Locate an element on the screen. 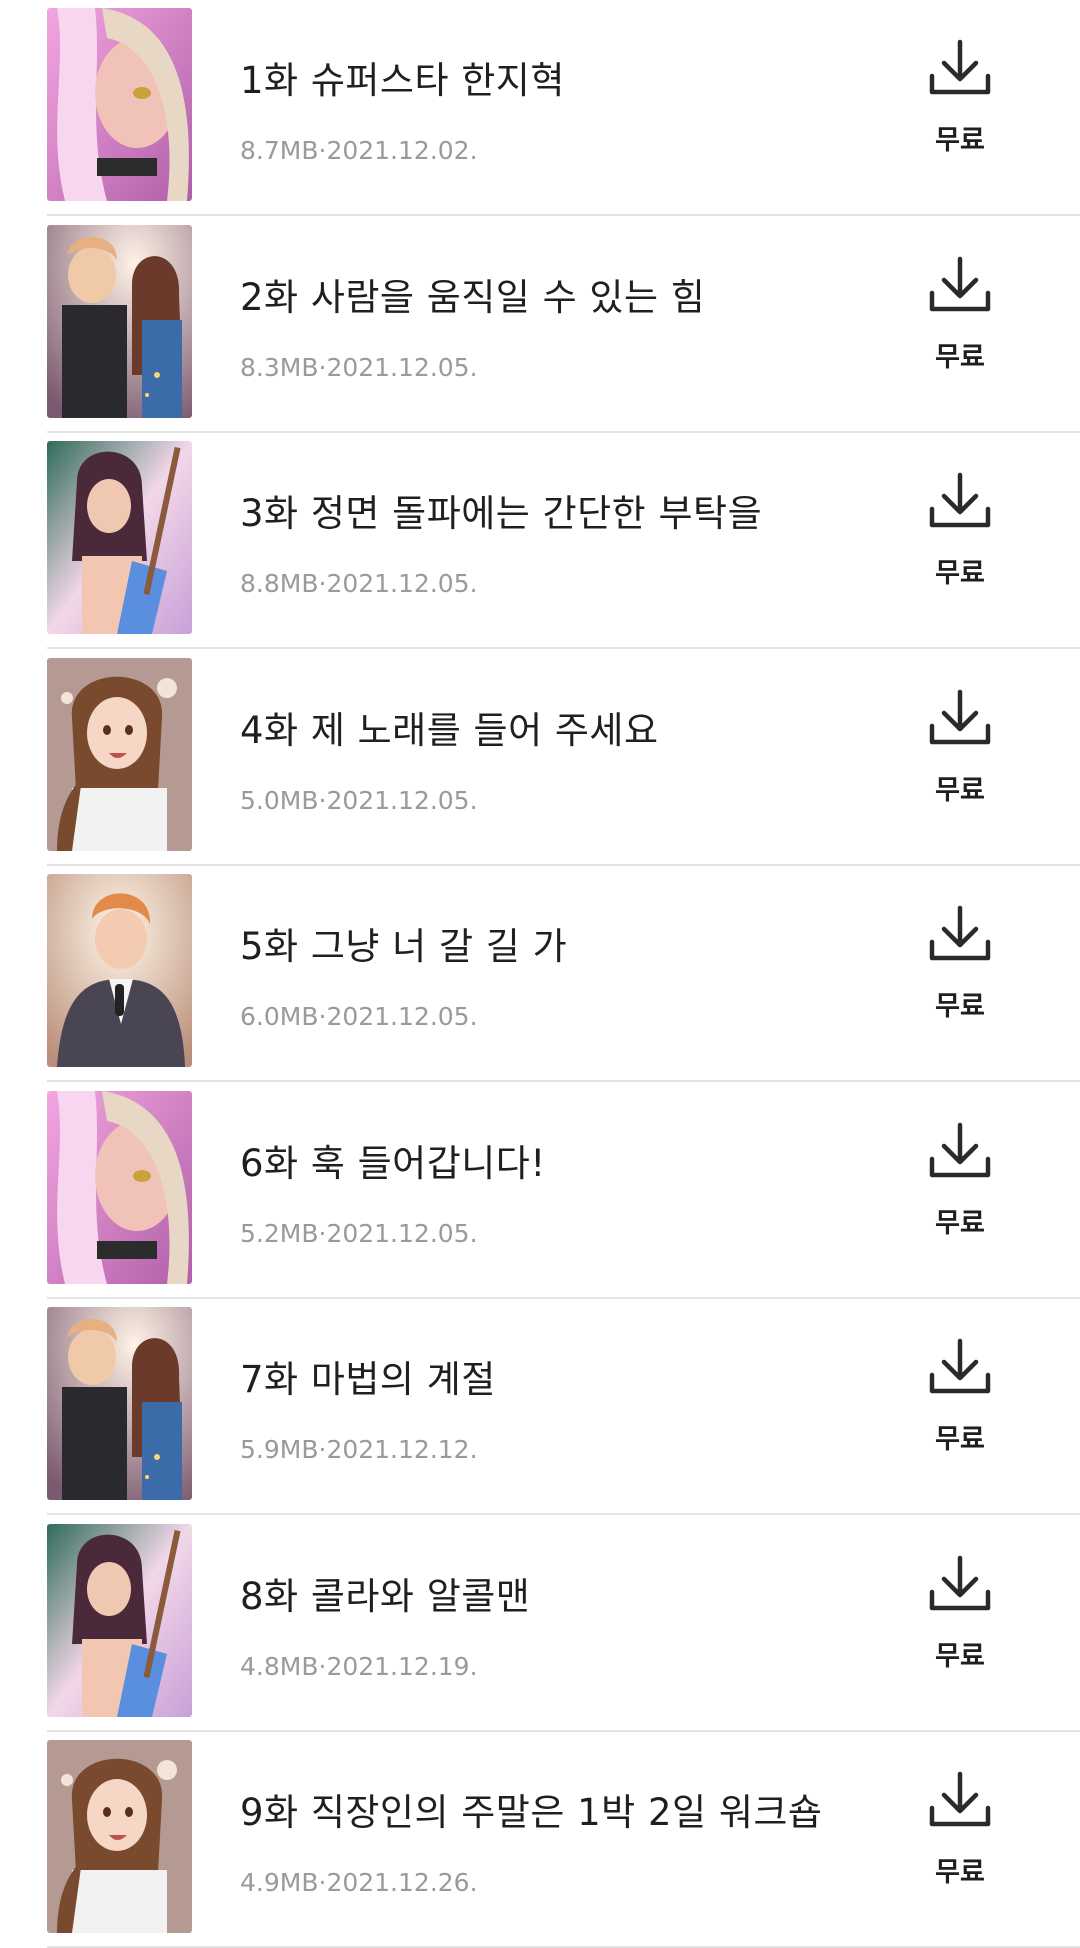 The width and height of the screenshot is (1080, 1948). episode-meta: 8.8MB·2021.12.05. is located at coordinates (359, 583).